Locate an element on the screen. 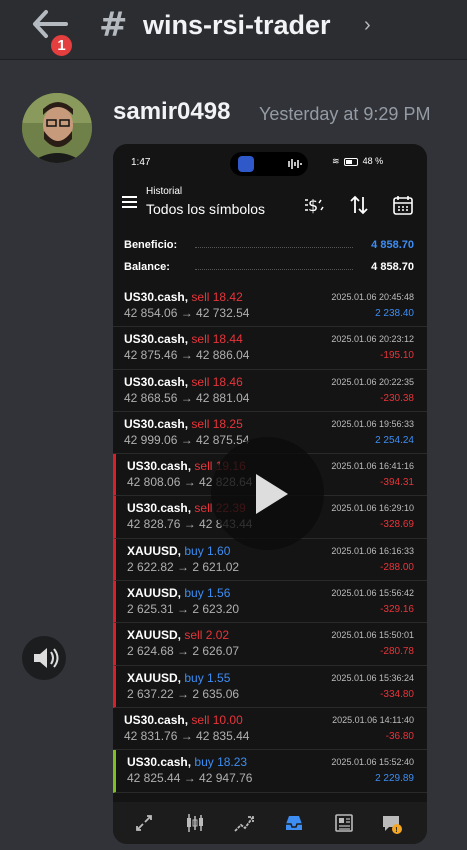 The width and height of the screenshot is (467, 850). bottom-nav: ! is located at coordinates (270, 823).